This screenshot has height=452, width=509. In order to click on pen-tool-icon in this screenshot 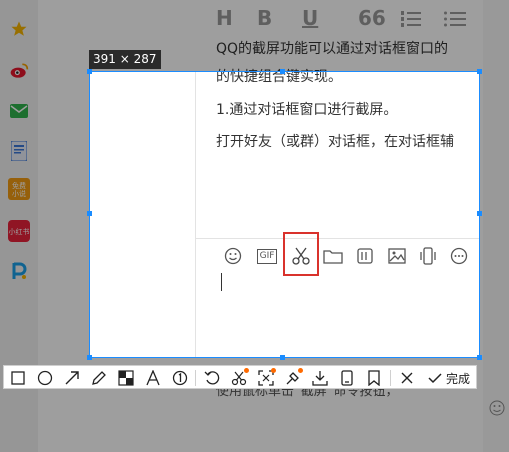, I will do `click(99, 378)`.